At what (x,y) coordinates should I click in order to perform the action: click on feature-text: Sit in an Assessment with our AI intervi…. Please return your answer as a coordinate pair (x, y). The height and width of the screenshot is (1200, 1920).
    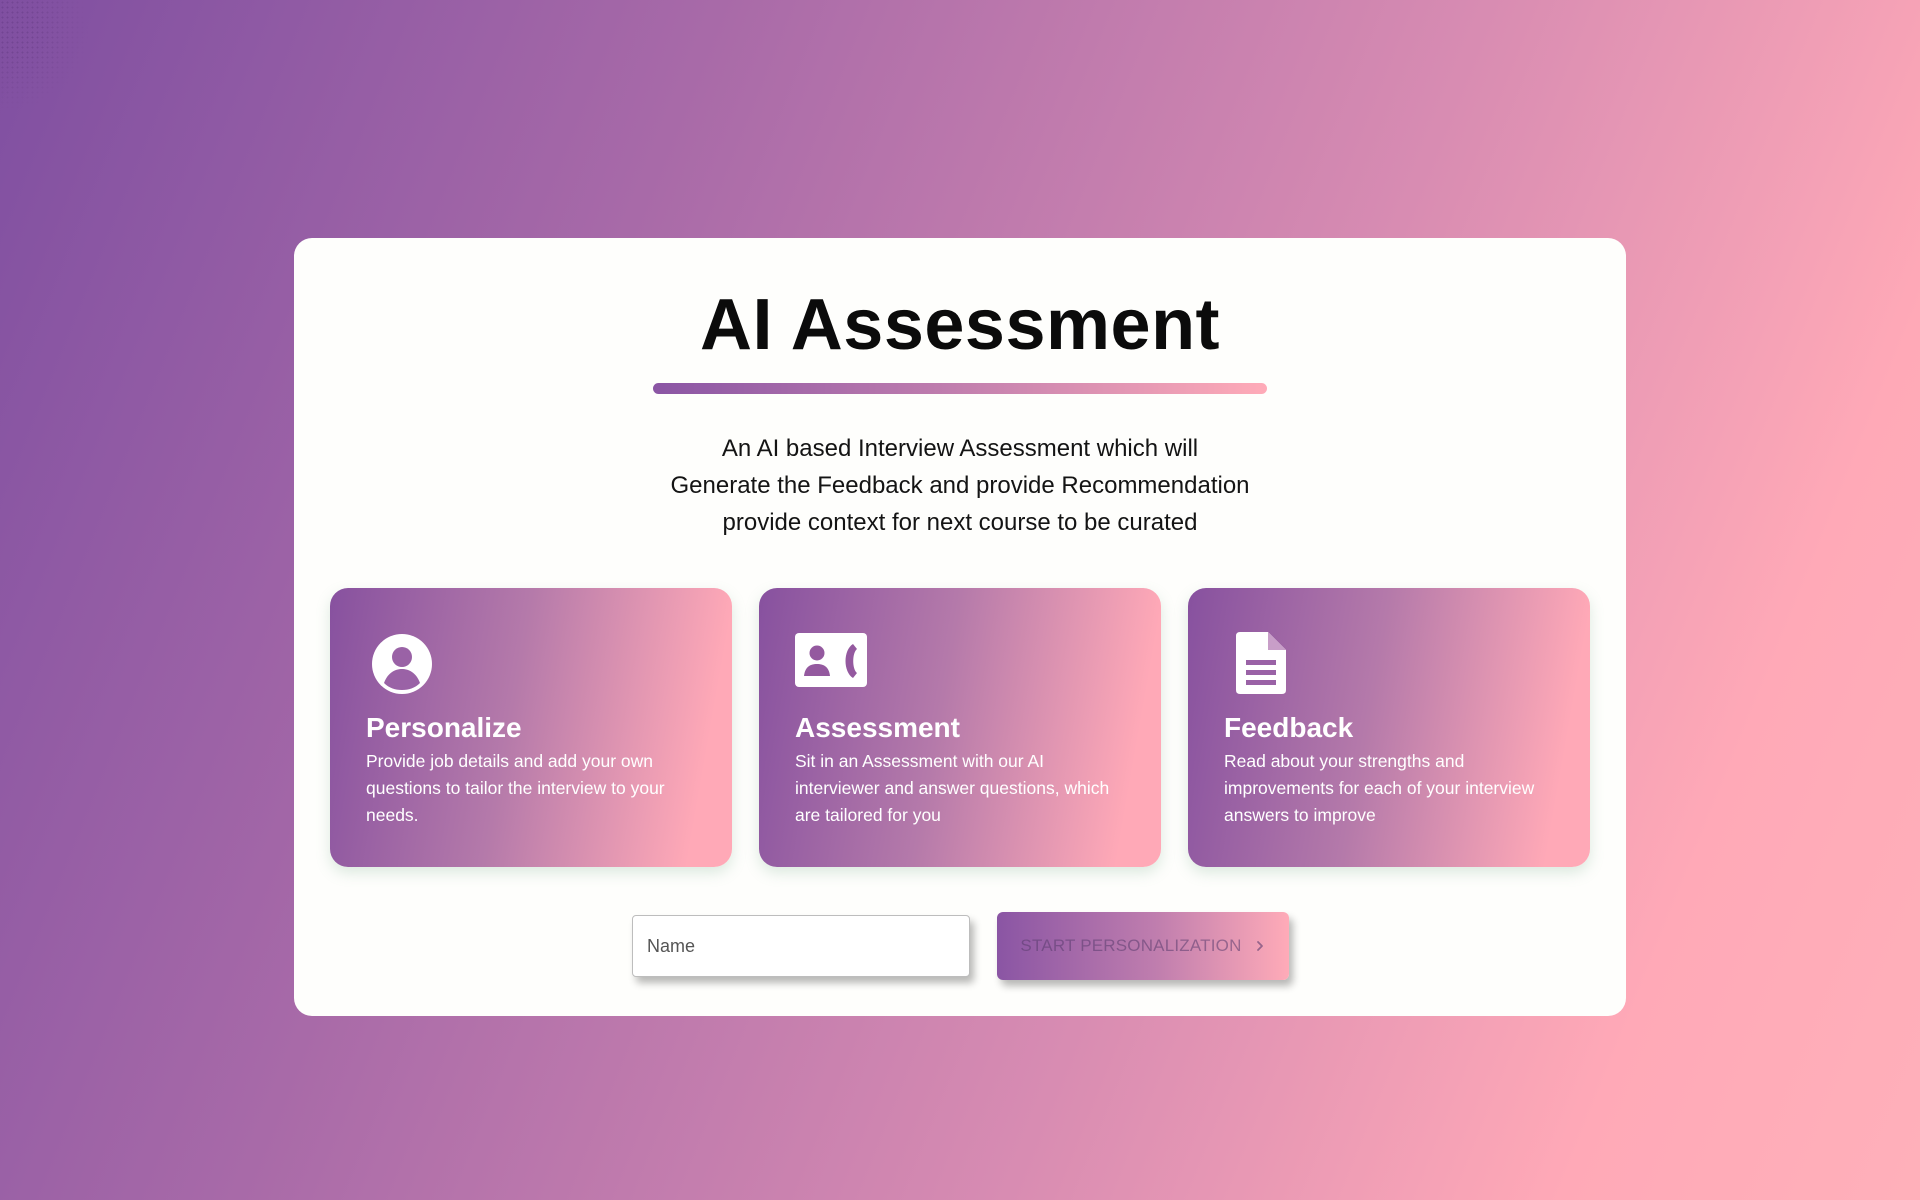
    Looking at the image, I should click on (952, 788).